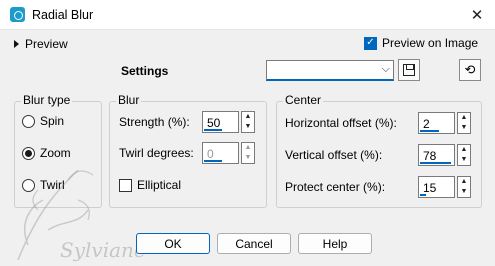 The image size is (495, 266). What do you see at coordinates (464, 123) in the screenshot?
I see `horizontal-arrows: ▲ ▼` at bounding box center [464, 123].